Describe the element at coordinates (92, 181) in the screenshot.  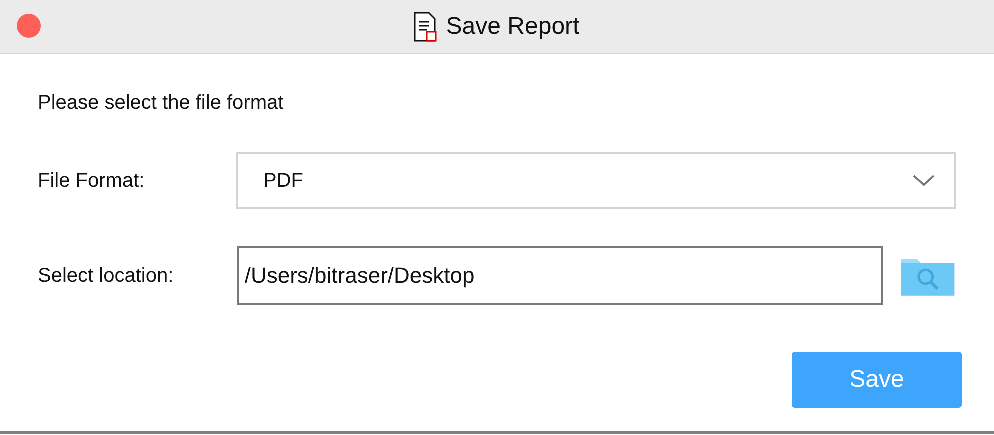
I see `file-format-label: File Format:` at that location.